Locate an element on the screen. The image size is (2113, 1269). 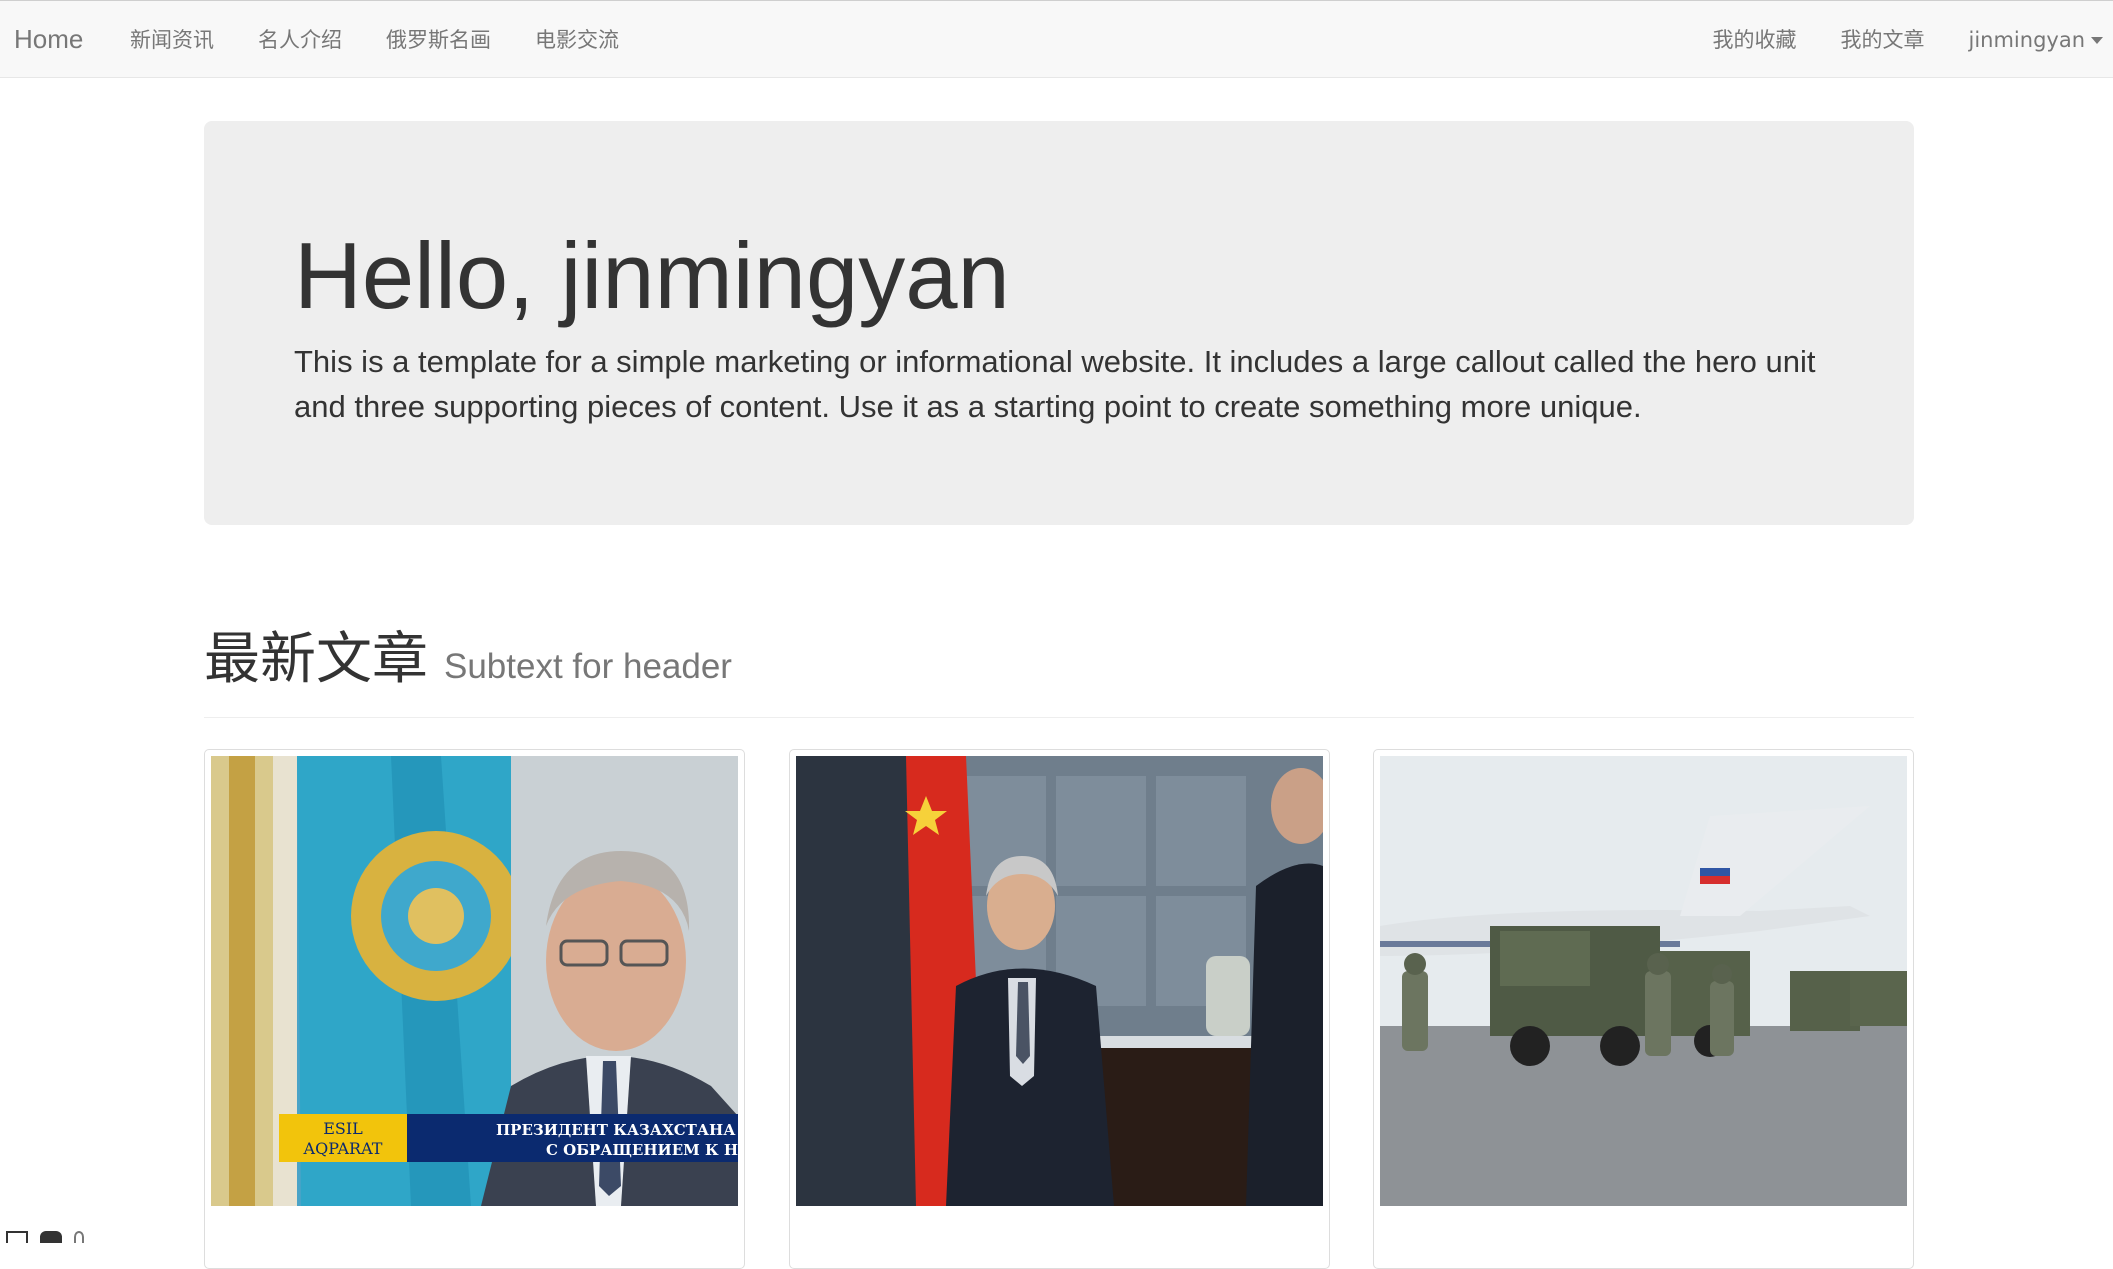
caption-line2: С ОБРАЩЕНИЕМ К НА is located at coordinates (642, 1150).